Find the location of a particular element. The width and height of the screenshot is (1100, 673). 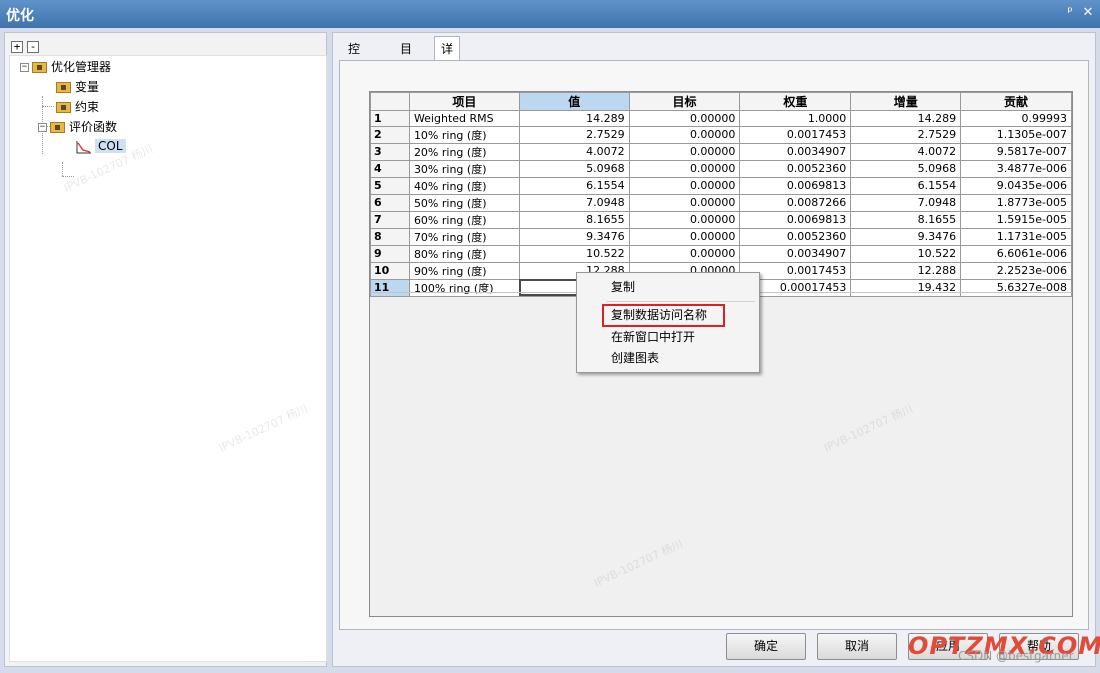

cell-delta: 4.0072 is located at coordinates (906, 151).